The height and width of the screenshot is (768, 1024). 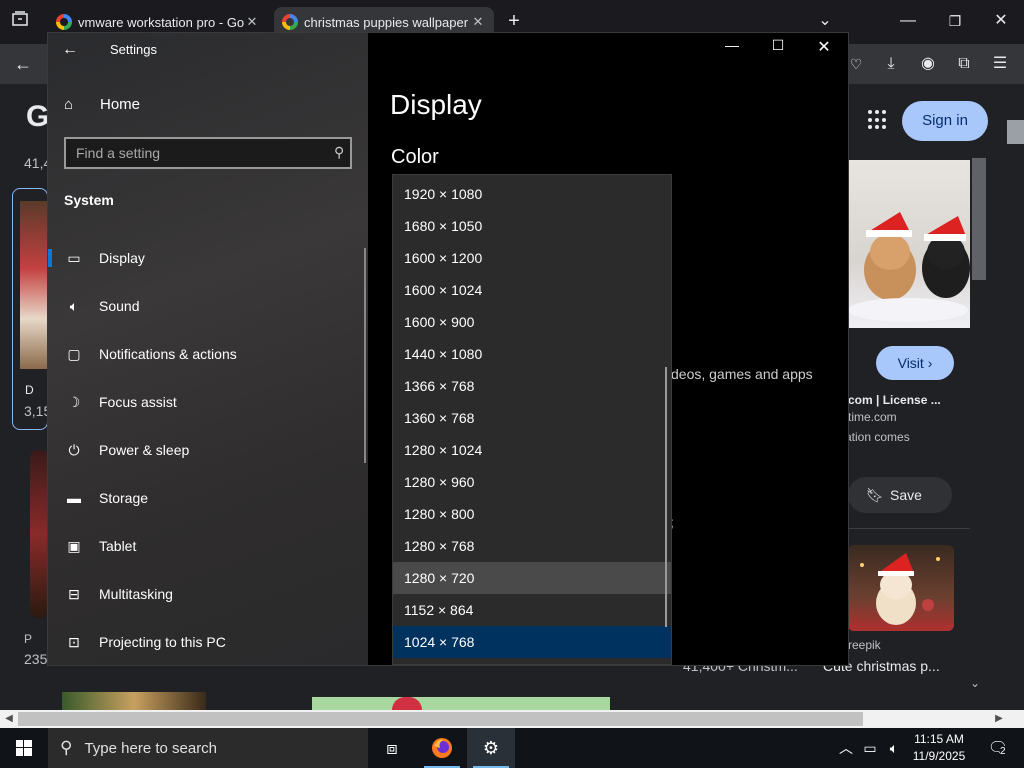 I want to click on download-icon: ⤓, so click(x=891, y=64).